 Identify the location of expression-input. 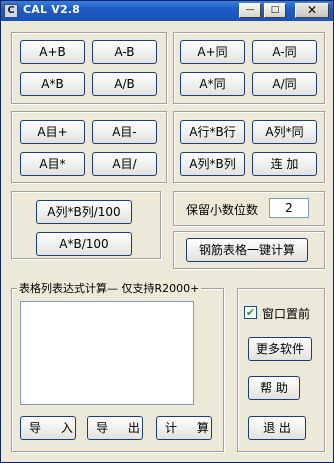
(107, 353).